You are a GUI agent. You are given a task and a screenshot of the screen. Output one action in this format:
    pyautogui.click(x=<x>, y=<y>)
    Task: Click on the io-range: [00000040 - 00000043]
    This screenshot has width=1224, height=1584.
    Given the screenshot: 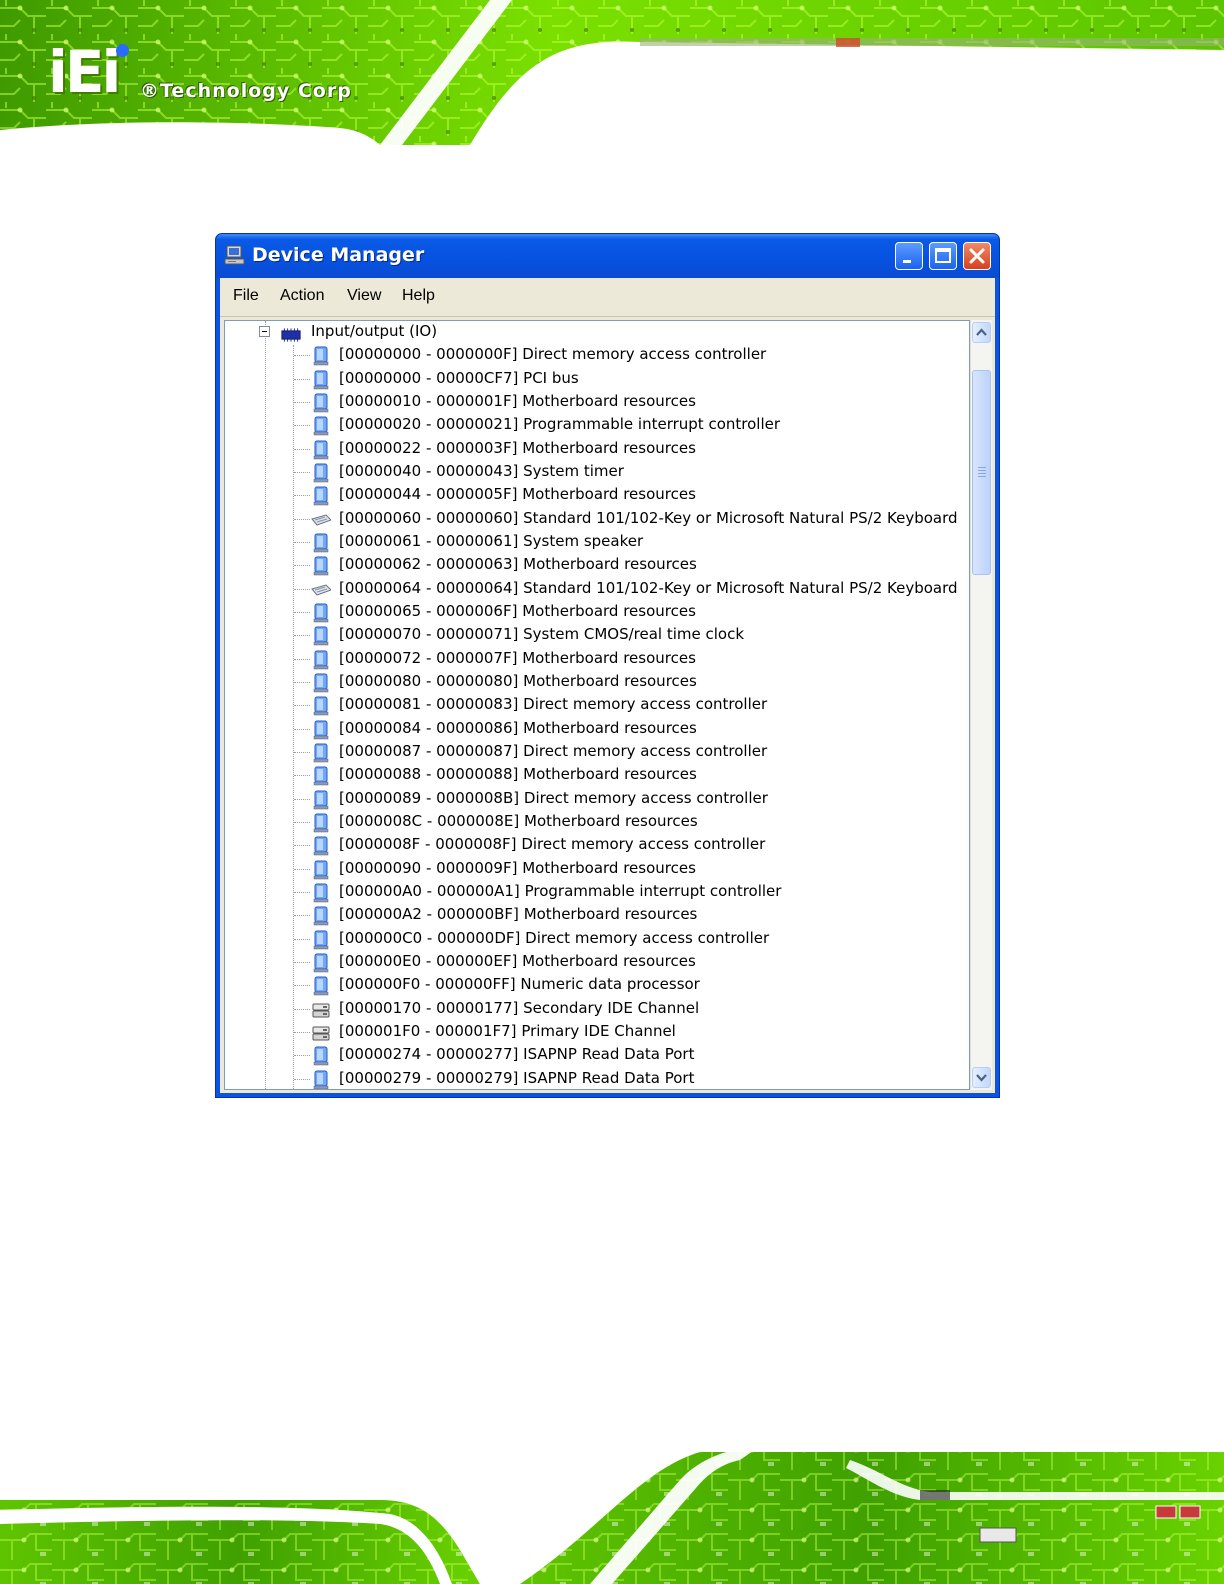 What is the action you would take?
    pyautogui.click(x=429, y=471)
    